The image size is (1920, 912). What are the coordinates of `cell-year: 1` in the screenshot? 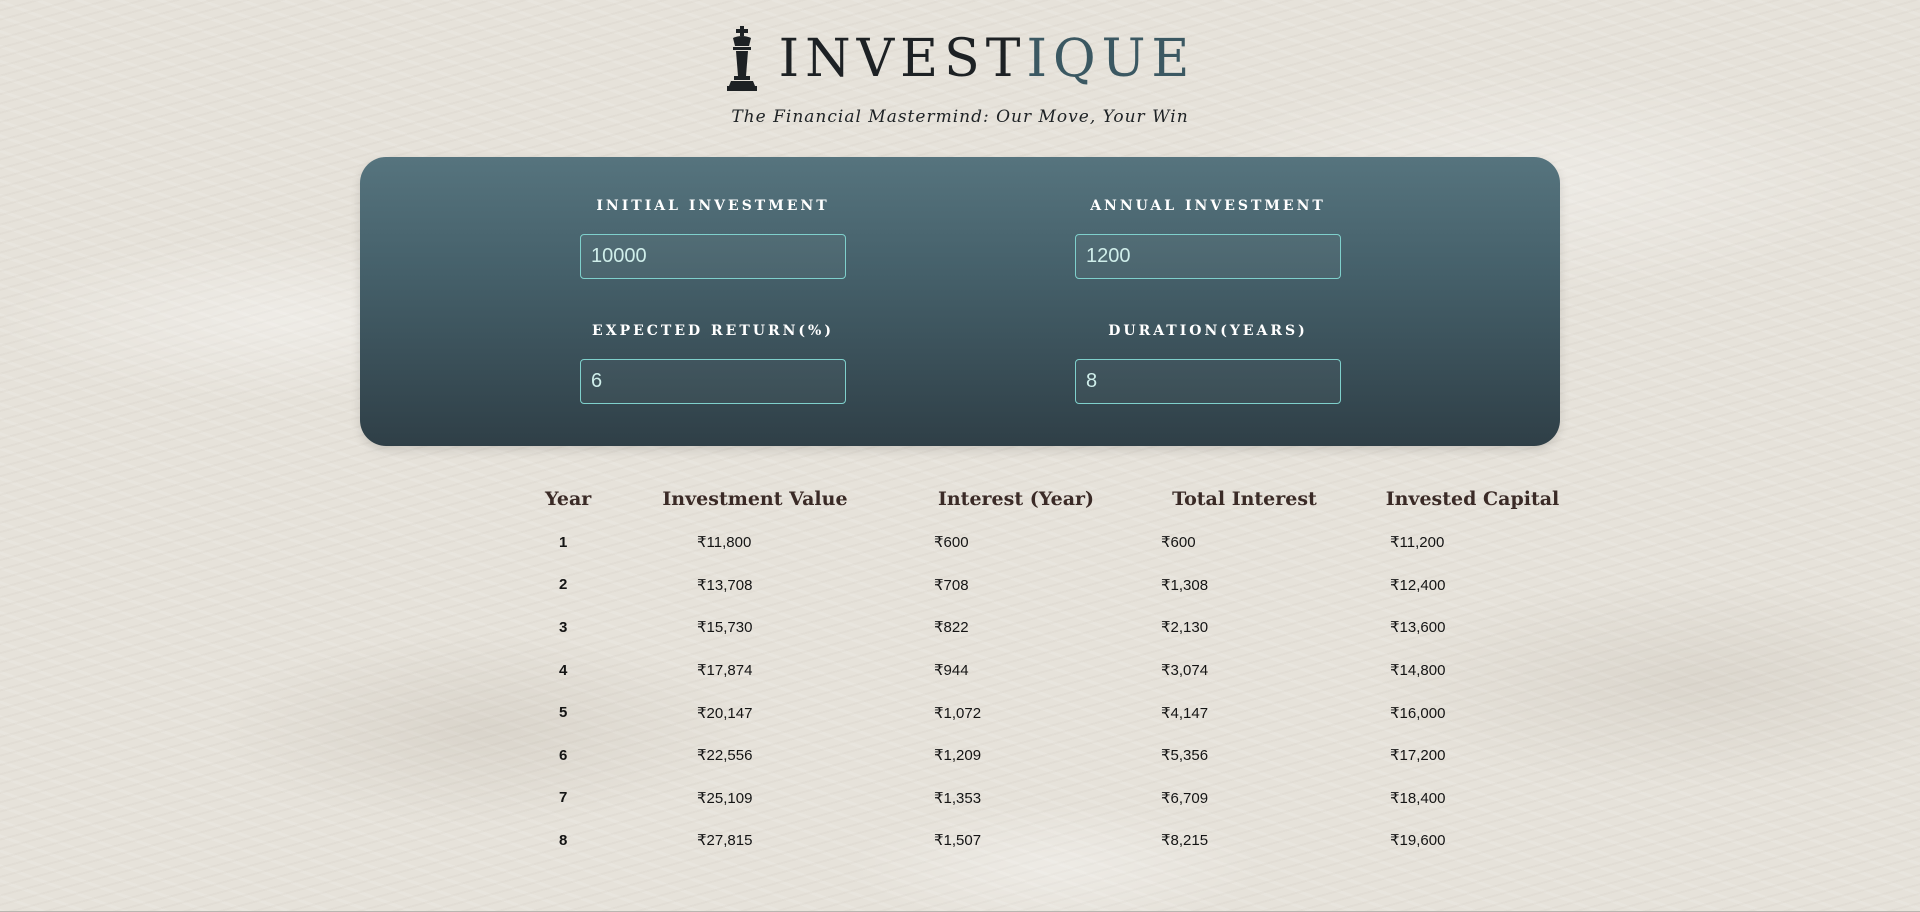 It's located at (563, 542).